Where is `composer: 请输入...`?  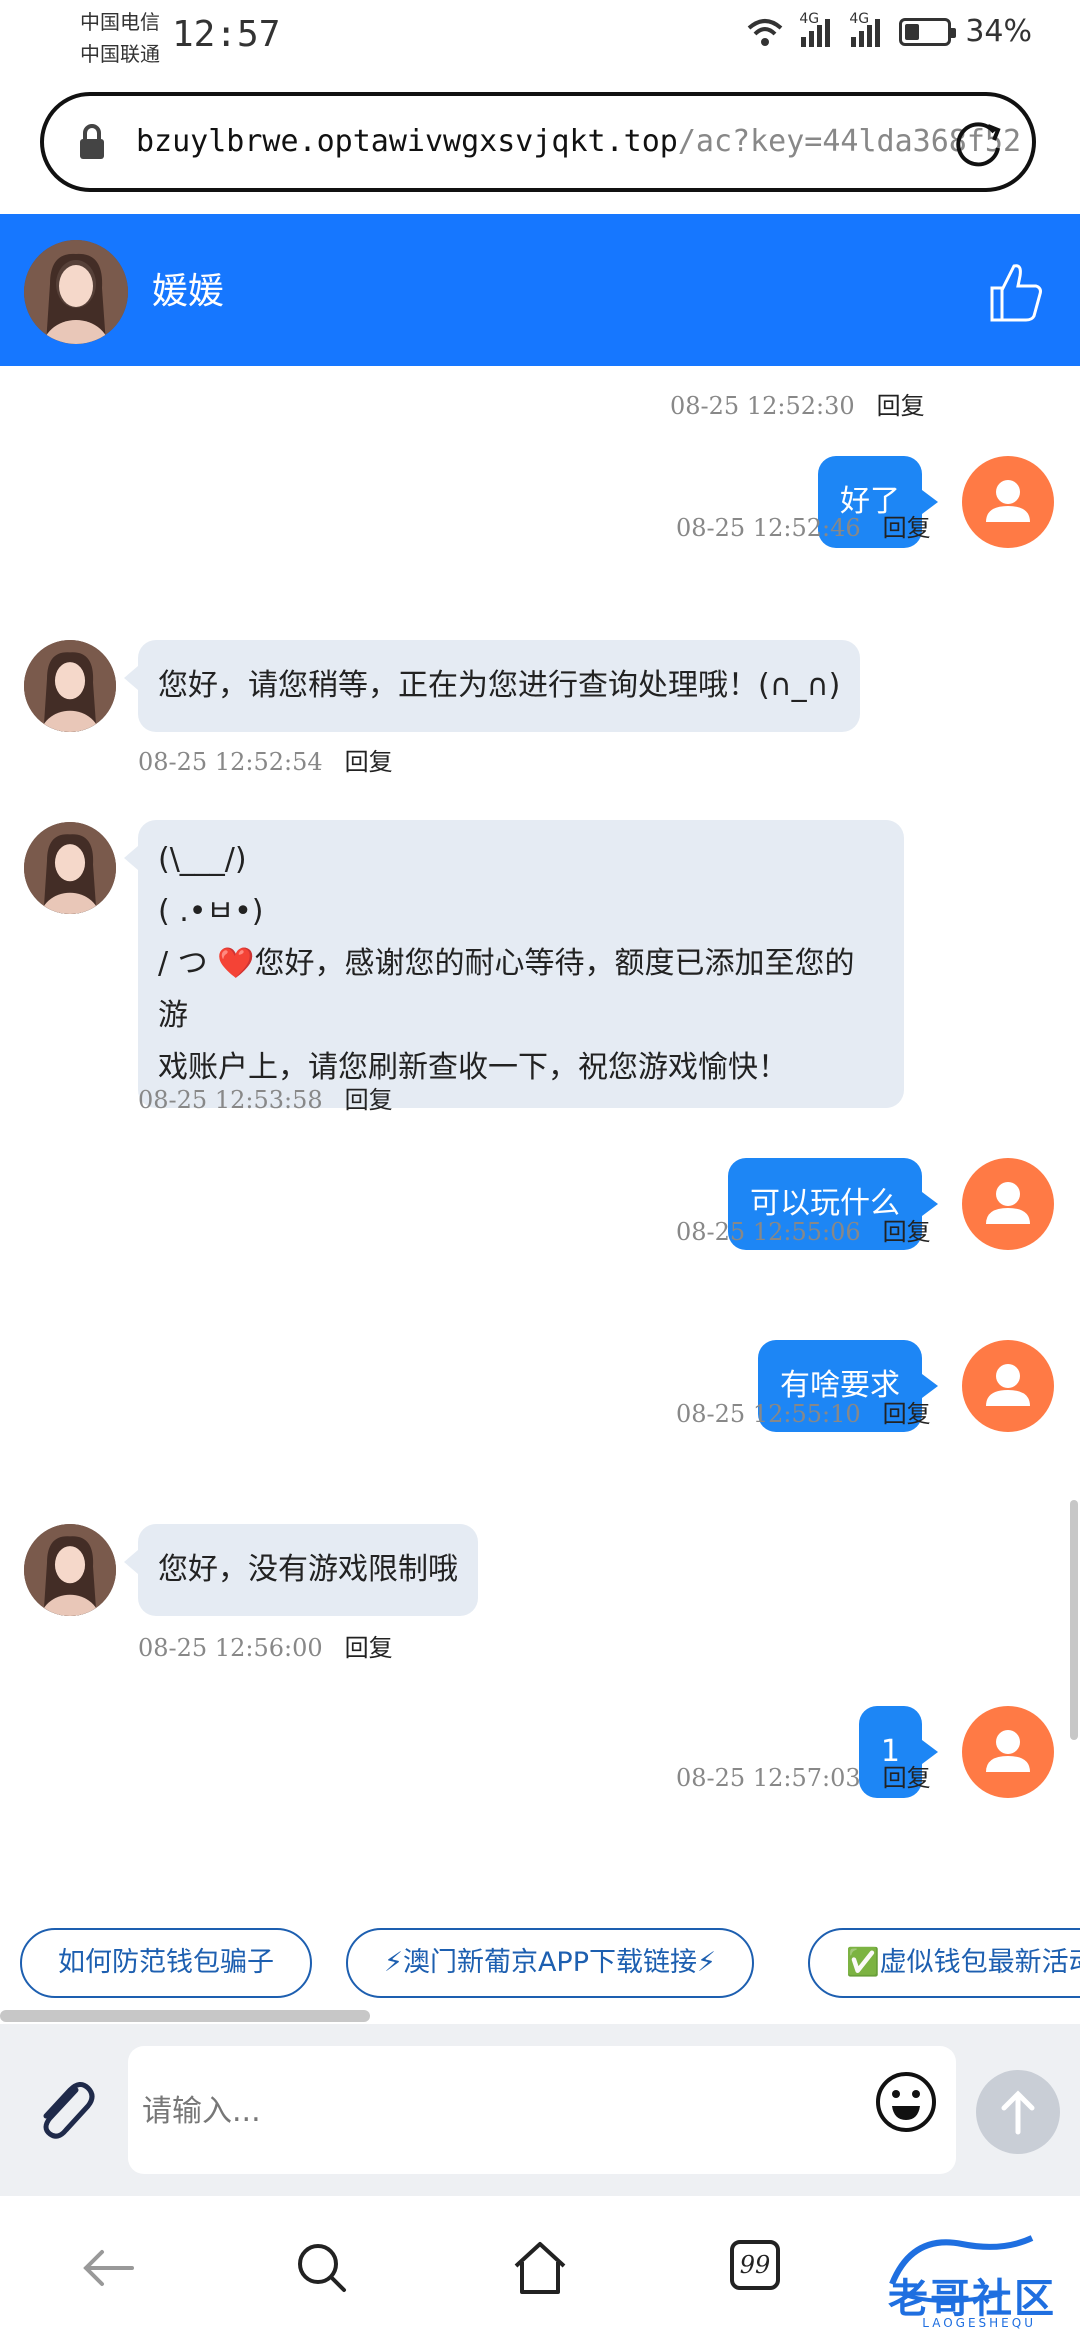
composer: 请输入... is located at coordinates (540, 2110).